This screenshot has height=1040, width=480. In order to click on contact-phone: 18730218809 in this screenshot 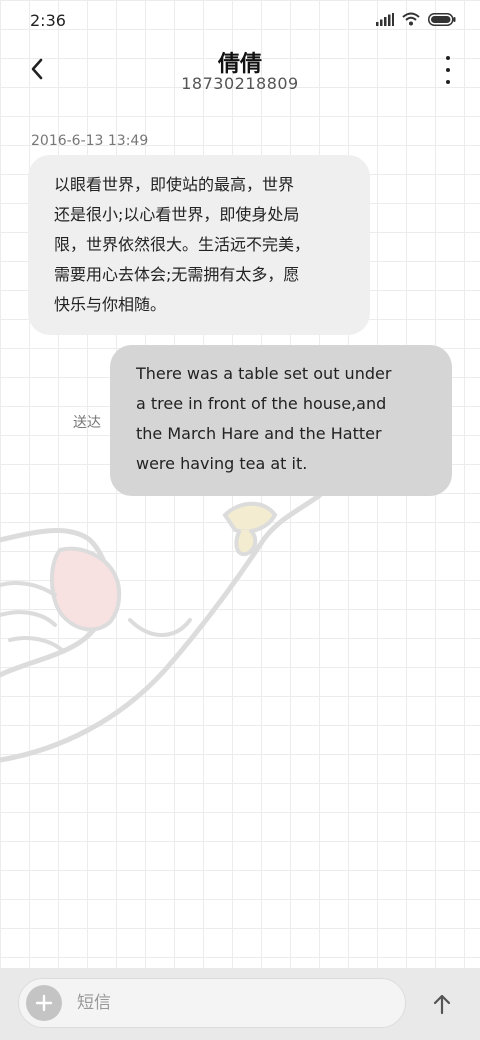, I will do `click(240, 83)`.